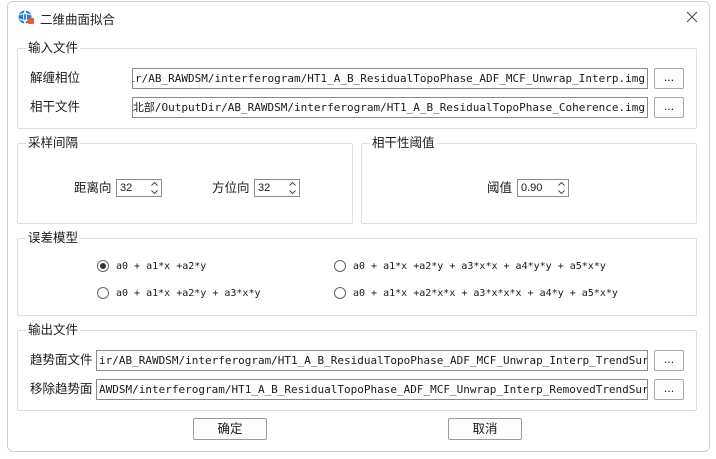 The height and width of the screenshot is (459, 716). I want to click on azimuth-spinbox: 32, so click(277, 188).